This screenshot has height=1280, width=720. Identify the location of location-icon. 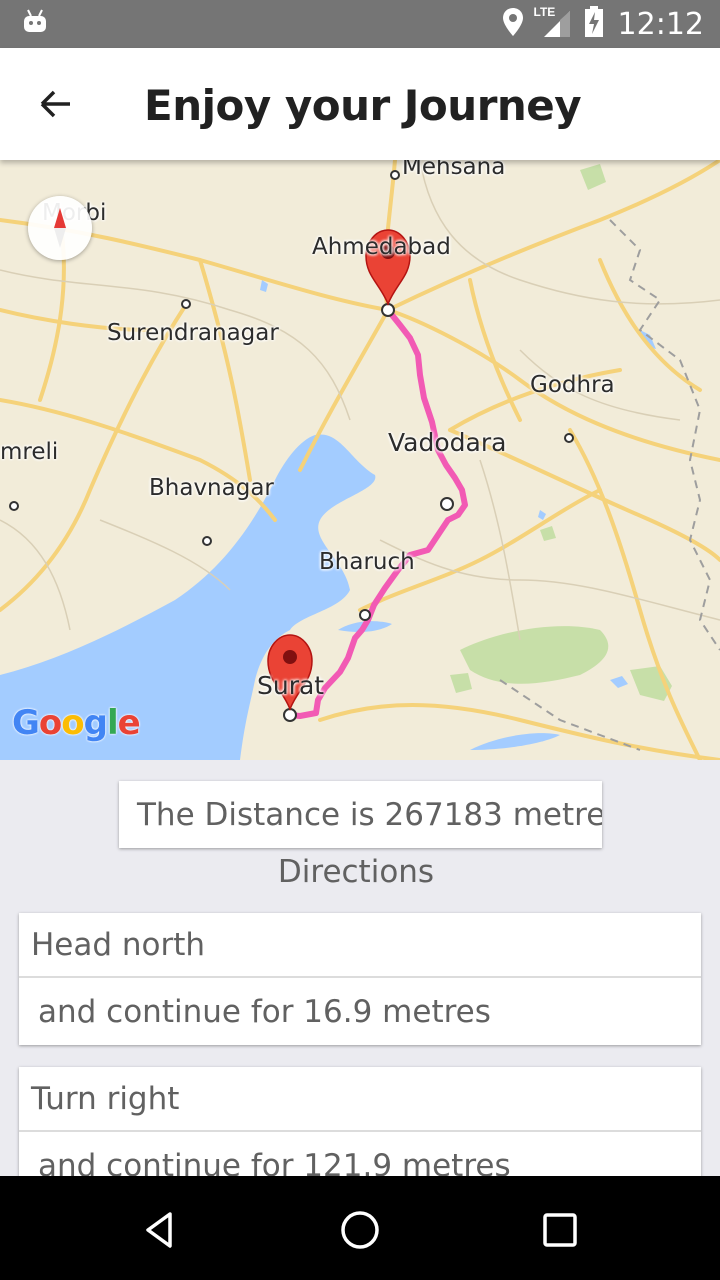
(513, 24).